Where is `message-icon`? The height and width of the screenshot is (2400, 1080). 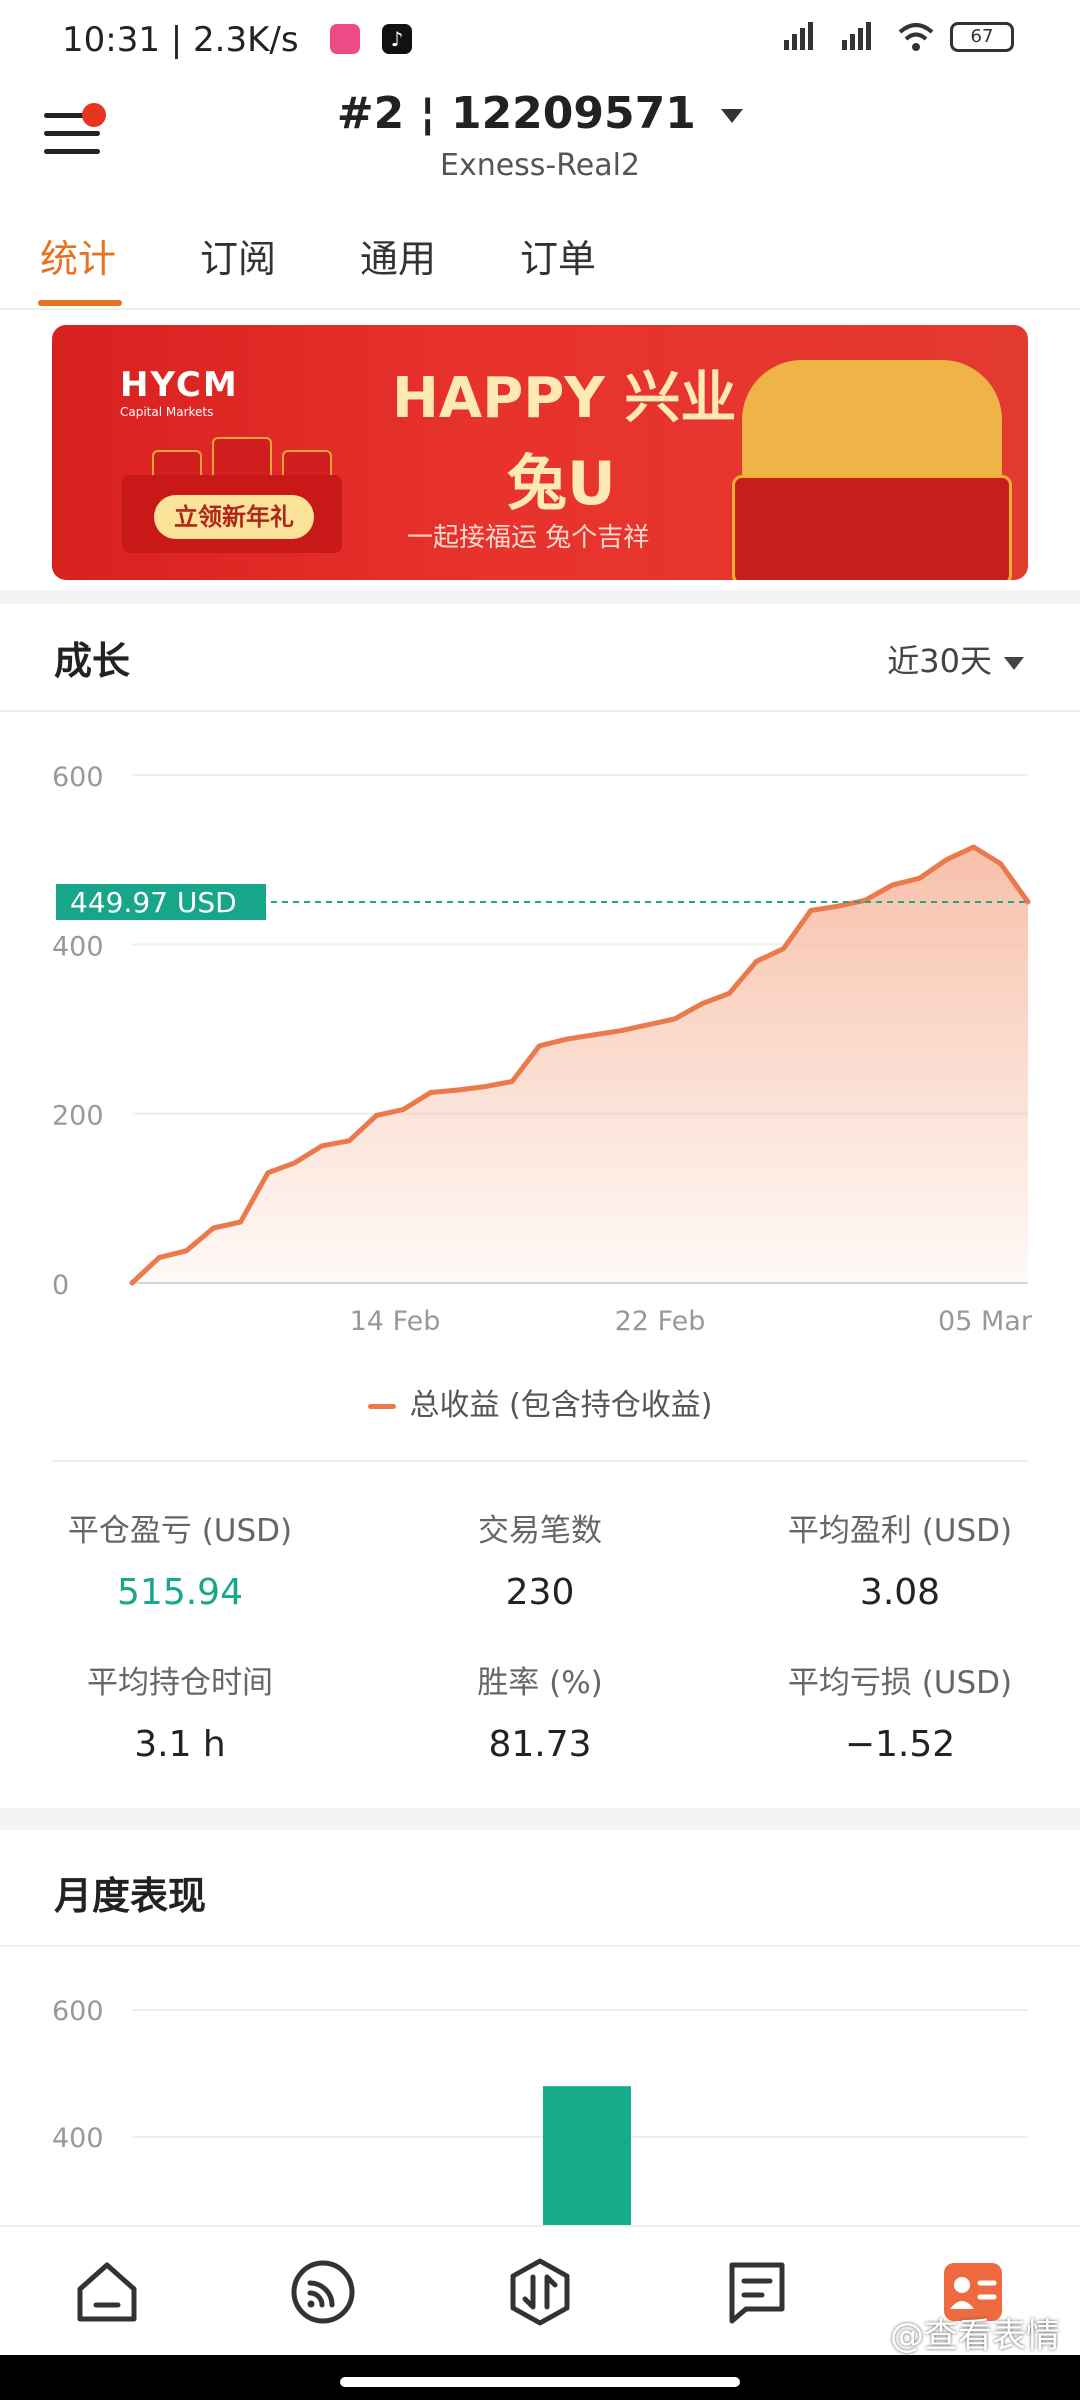
message-icon is located at coordinates (757, 2293).